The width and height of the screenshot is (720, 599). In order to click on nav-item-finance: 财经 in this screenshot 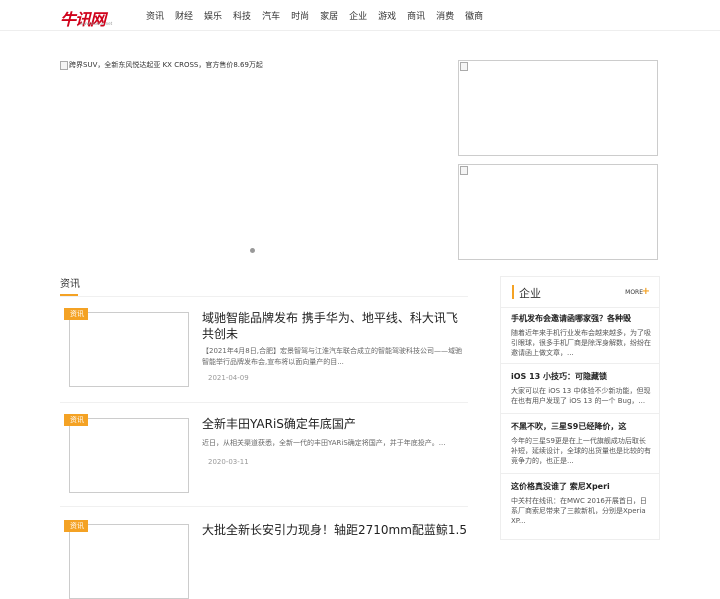, I will do `click(184, 15)`.